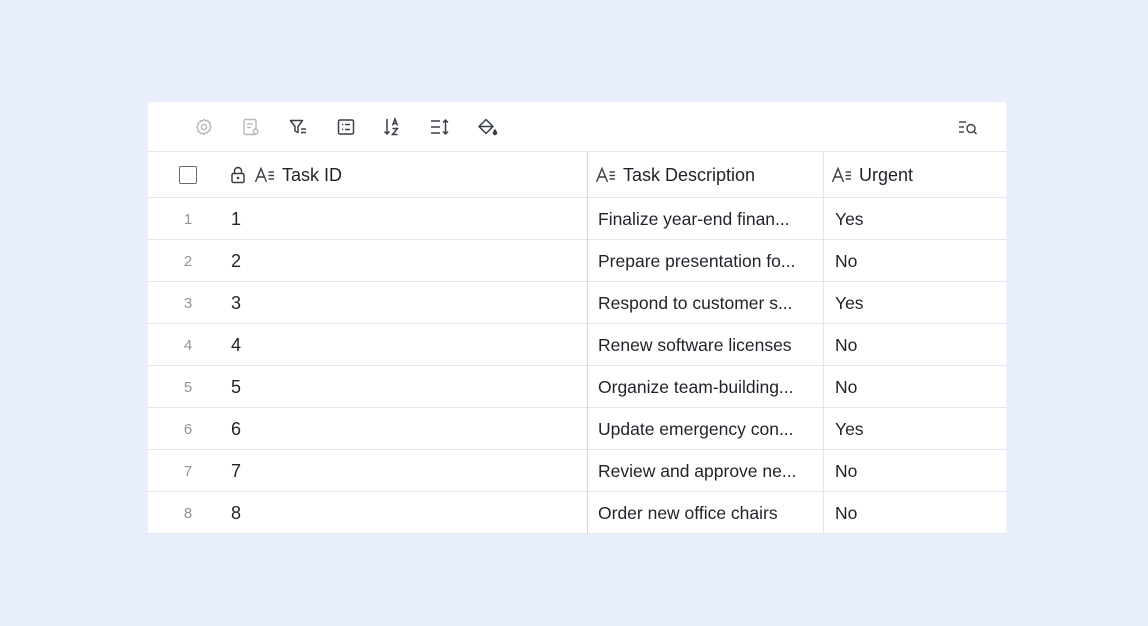  I want to click on form-view-icon, so click(251, 127).